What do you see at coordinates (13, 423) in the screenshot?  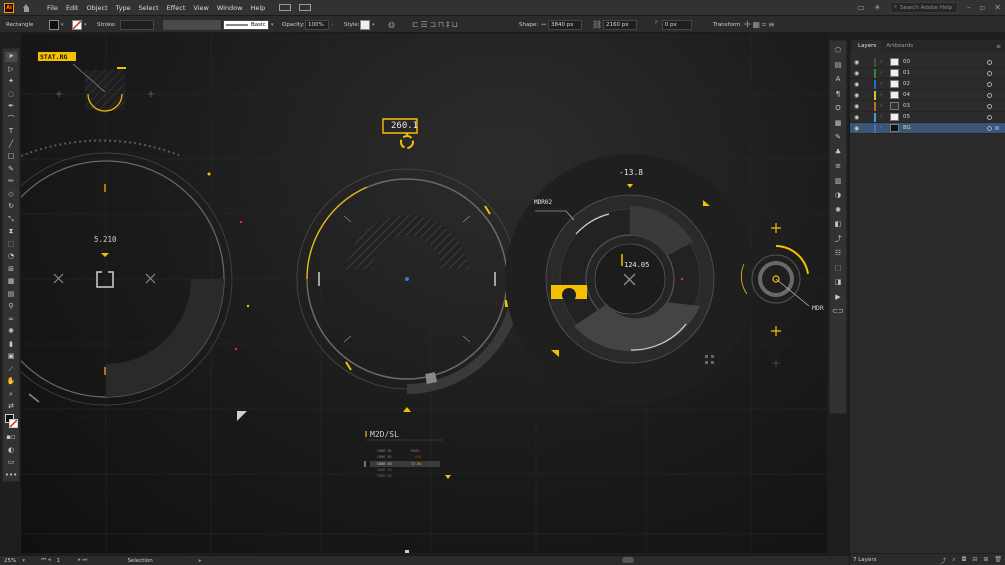 I see `stroke-indicator` at bounding box center [13, 423].